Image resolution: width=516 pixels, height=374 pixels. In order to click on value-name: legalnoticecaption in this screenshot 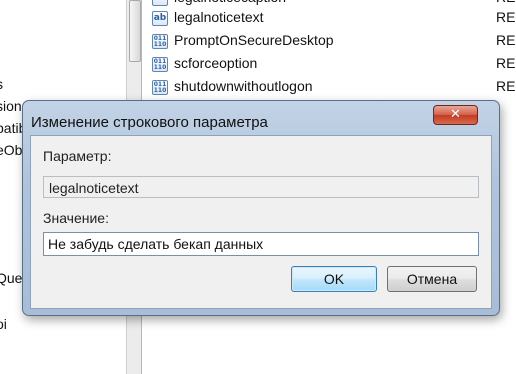, I will do `click(230, 2)`.